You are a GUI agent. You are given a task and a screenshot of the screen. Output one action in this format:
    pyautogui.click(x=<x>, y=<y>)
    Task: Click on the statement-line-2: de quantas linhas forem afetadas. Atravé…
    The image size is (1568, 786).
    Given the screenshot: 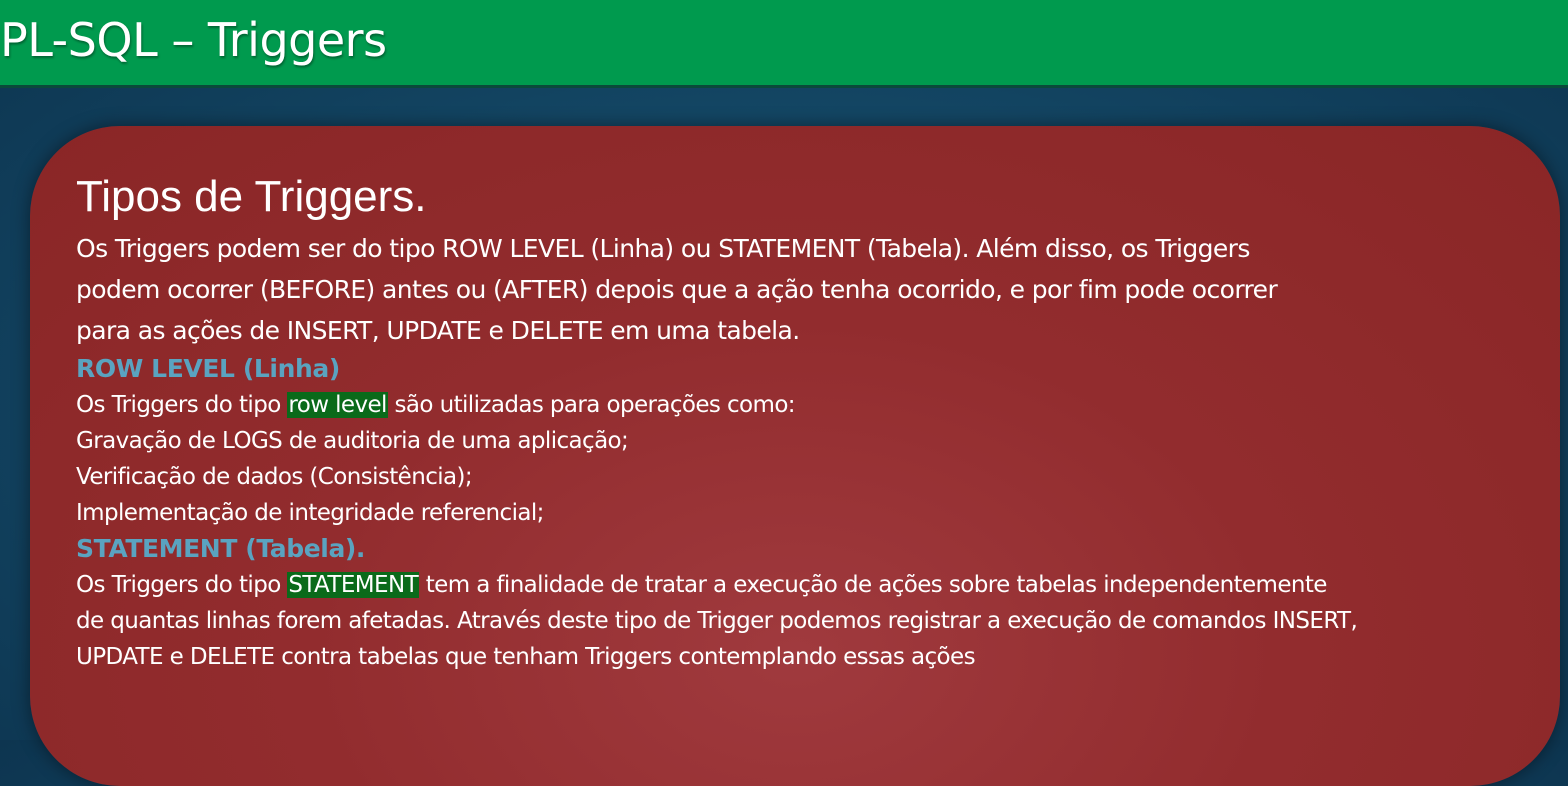 What is the action you would take?
    pyautogui.click(x=717, y=621)
    